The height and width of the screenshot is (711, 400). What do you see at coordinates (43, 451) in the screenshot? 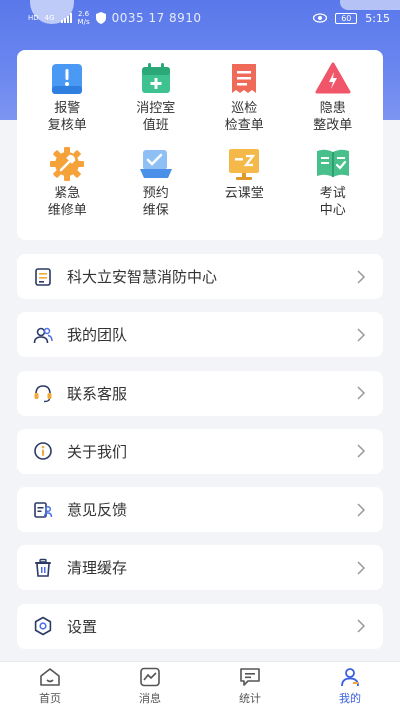
I see `info-icon` at bounding box center [43, 451].